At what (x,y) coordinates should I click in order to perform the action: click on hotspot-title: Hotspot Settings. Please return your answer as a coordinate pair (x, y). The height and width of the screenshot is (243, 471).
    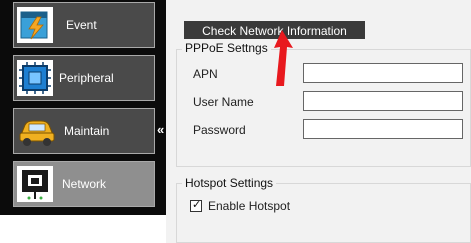
    Looking at the image, I should click on (229, 183).